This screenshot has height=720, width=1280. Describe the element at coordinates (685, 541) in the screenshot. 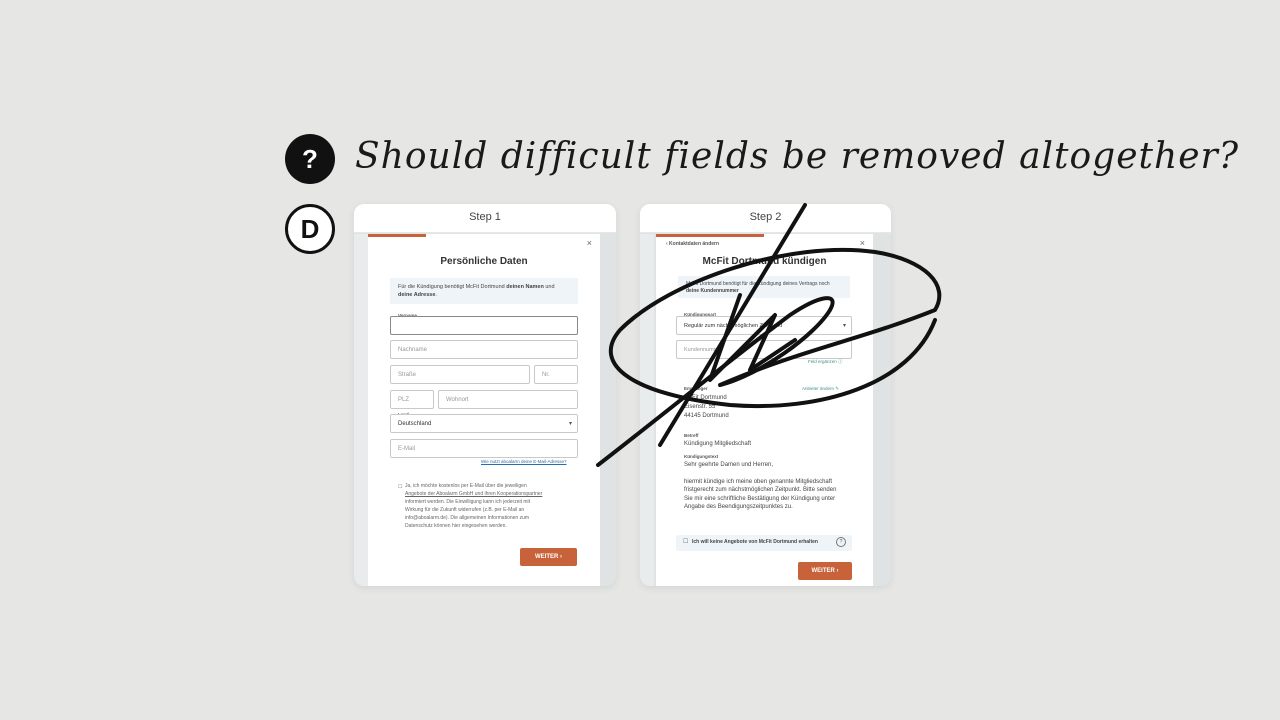

I see `checkbox: ☐` at that location.